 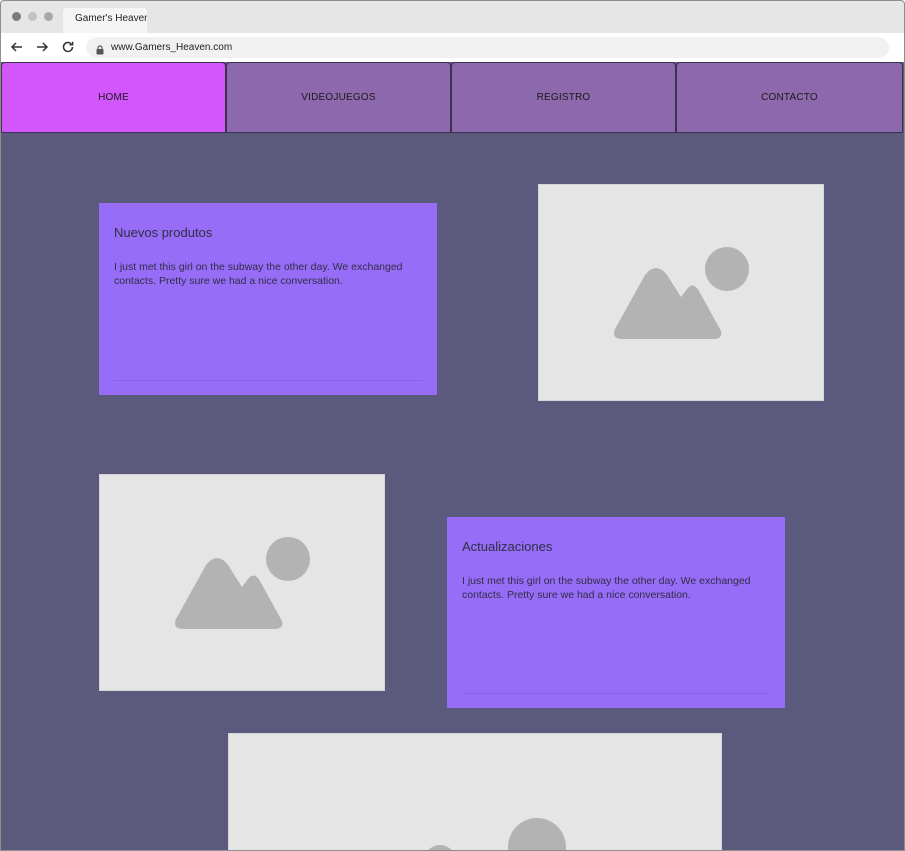 I want to click on nav-item-label: CONTACTO, so click(x=789, y=97).